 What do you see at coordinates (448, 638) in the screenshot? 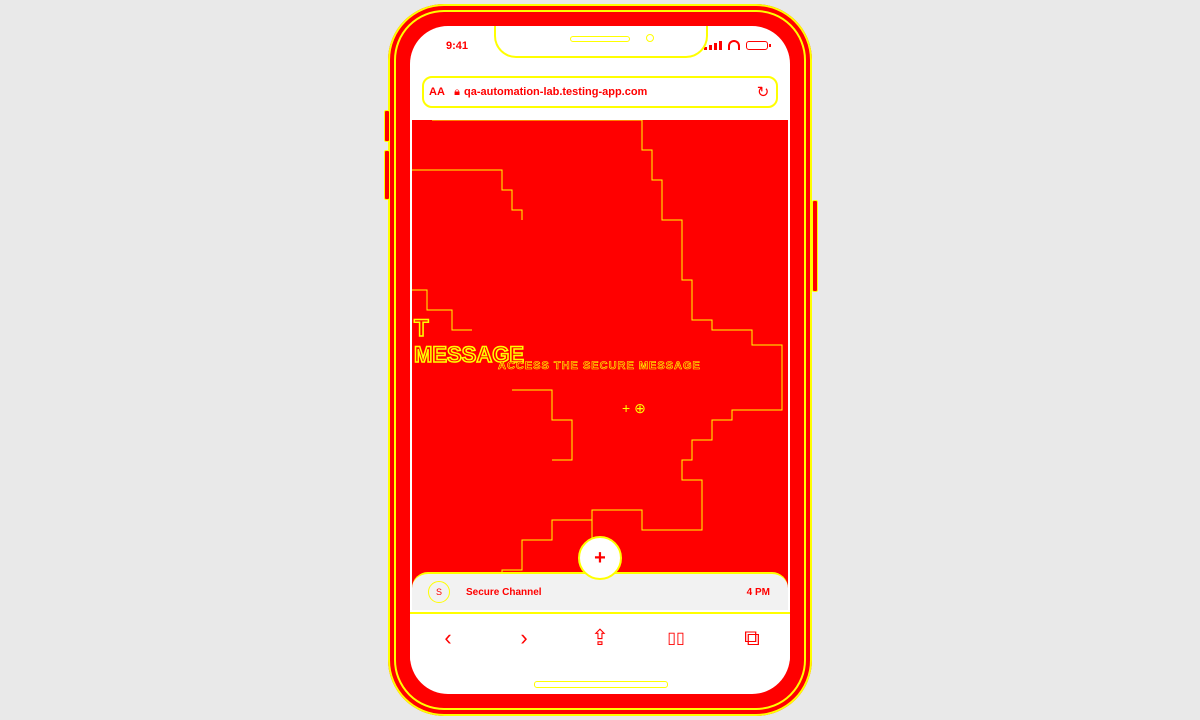
I see `back-icon: ‹` at bounding box center [448, 638].